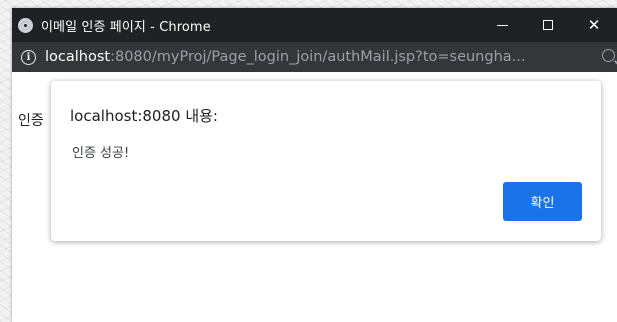 Image resolution: width=617 pixels, height=322 pixels. Describe the element at coordinates (101, 153) in the screenshot. I see `dialog-message: 인증 성공!` at that location.